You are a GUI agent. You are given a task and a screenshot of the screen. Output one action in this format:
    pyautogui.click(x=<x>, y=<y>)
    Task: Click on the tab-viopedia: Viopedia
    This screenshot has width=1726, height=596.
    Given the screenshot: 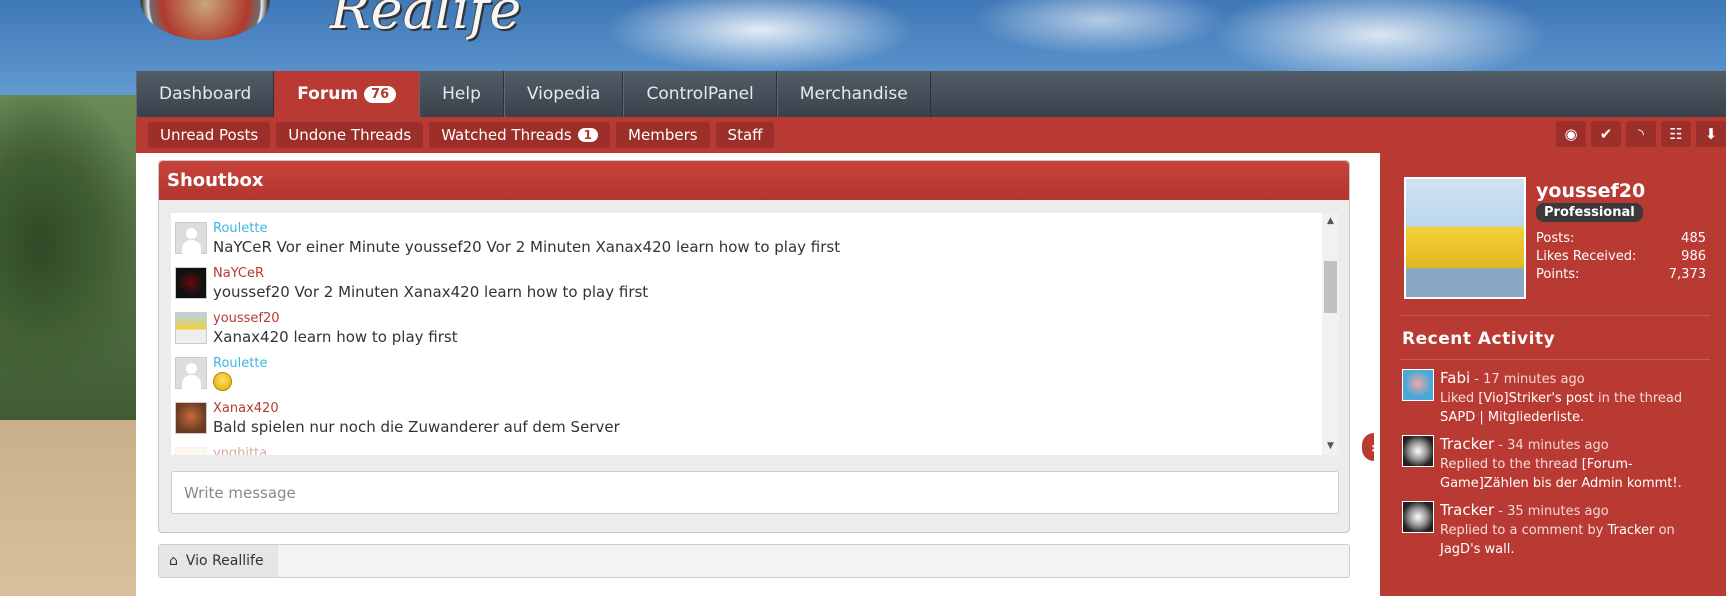 What is the action you would take?
    pyautogui.click(x=563, y=94)
    